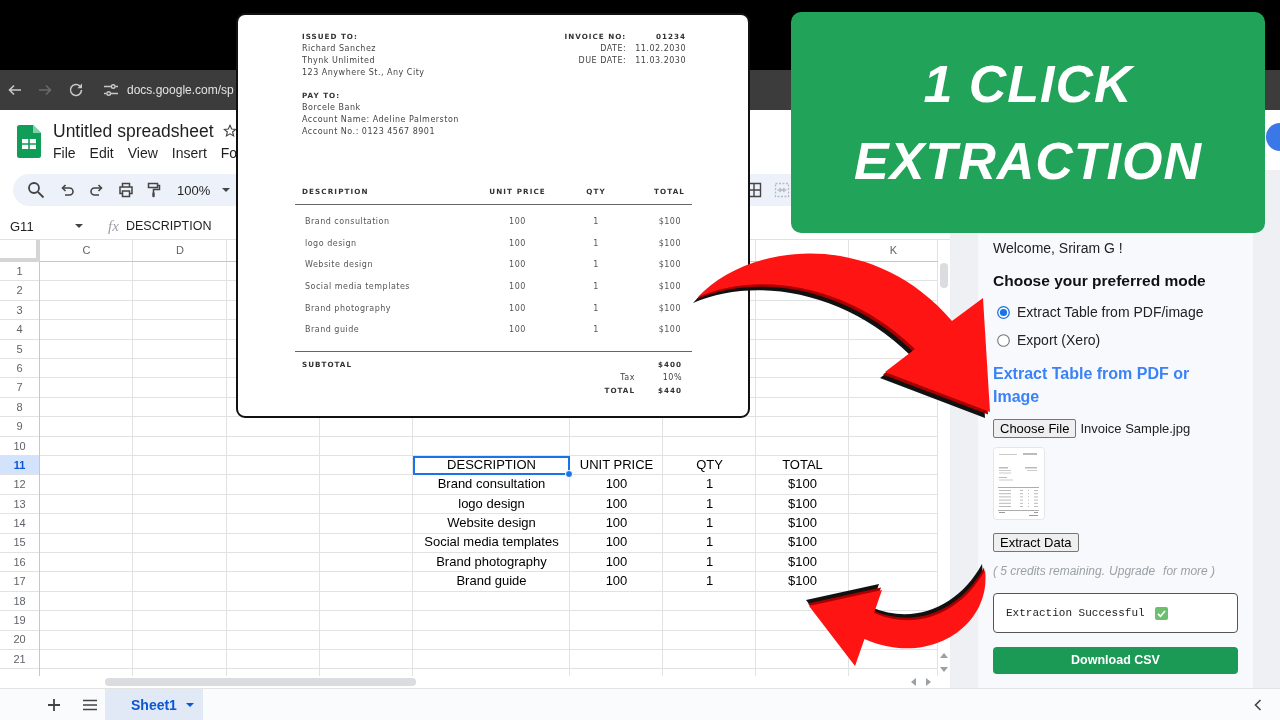 This screenshot has height=720, width=1280. I want to click on mode-heading: Choose your preferred mode, so click(1099, 281).